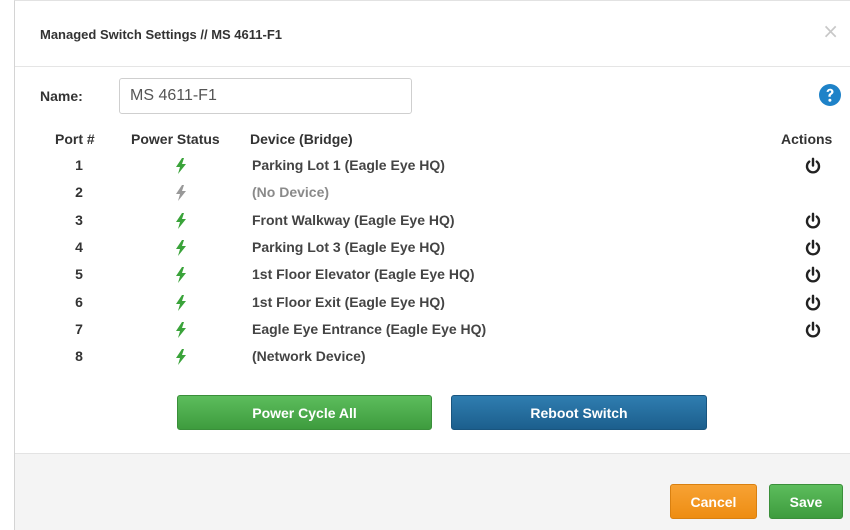 This screenshot has height=530, width=850. What do you see at coordinates (348, 246) in the screenshot?
I see `device-name: Parking Lot 3 (Eagle Eye HQ)` at bounding box center [348, 246].